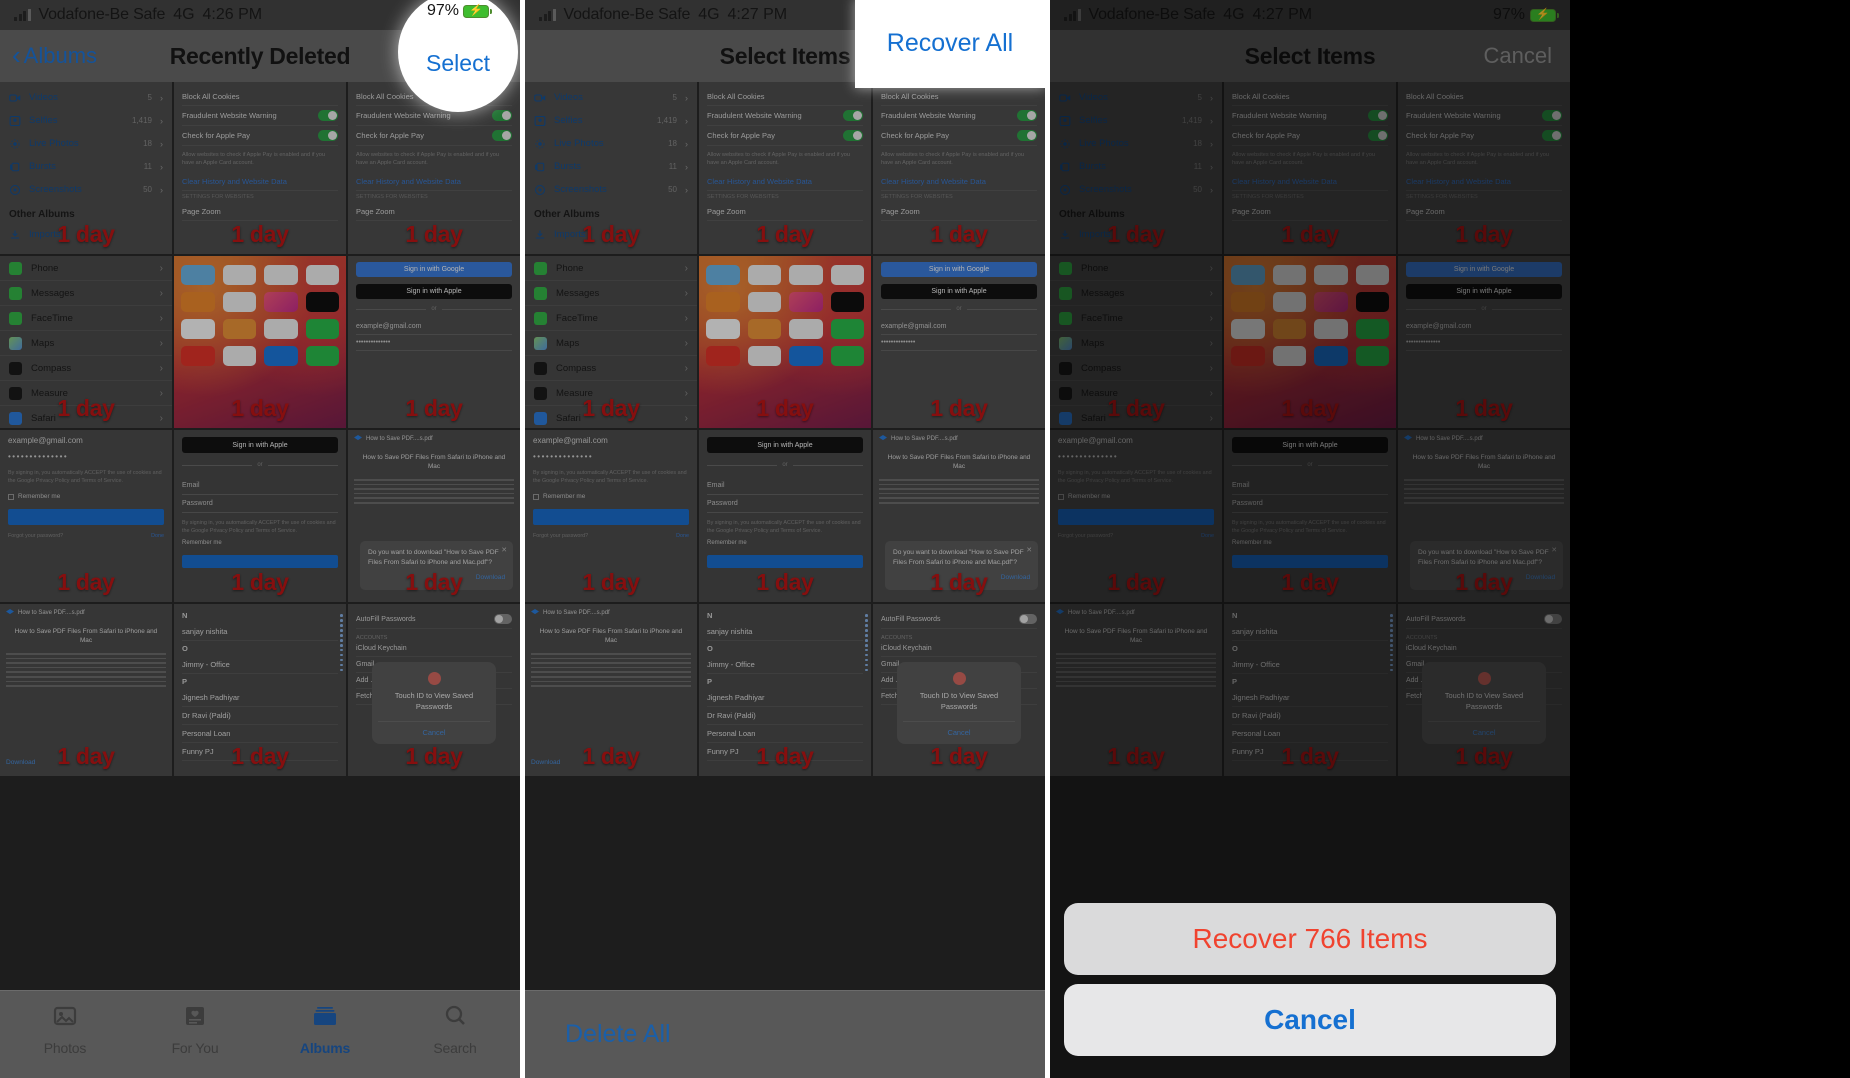 Image resolution: width=1850 pixels, height=1078 pixels. Describe the element at coordinates (785, 55) in the screenshot. I see `page-title: Select Items` at that location.